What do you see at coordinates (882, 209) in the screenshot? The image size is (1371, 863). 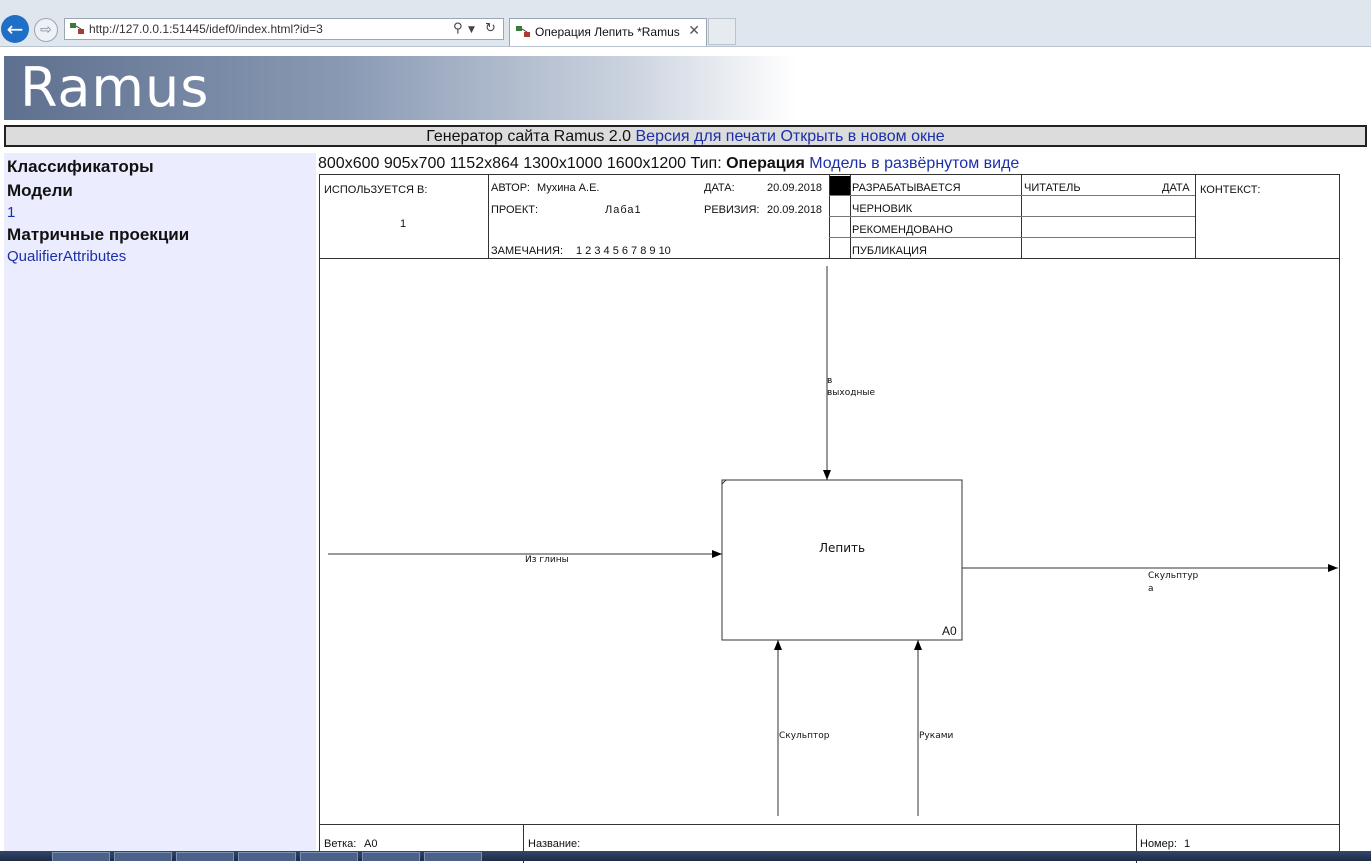 I see `status-draft: ЧЕРНОВИК` at bounding box center [882, 209].